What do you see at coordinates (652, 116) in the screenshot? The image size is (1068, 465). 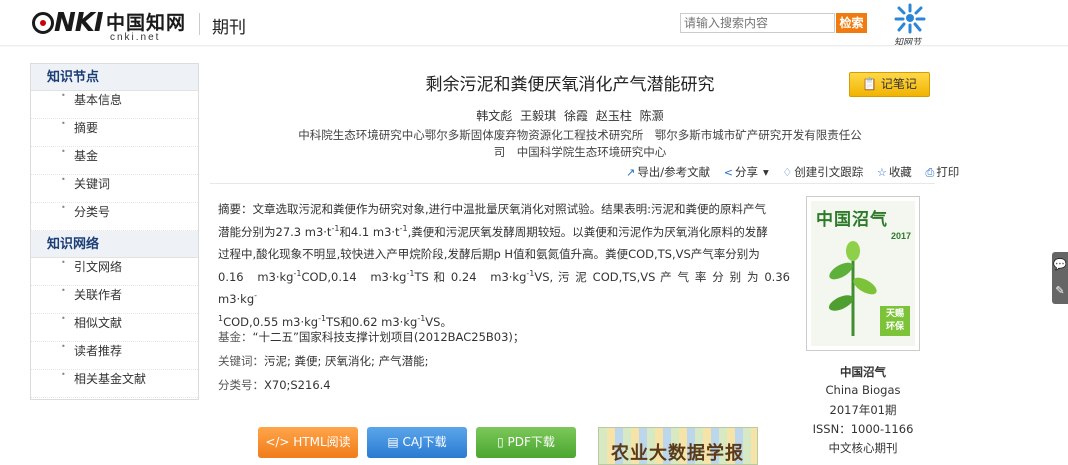 I see `author-link: 陈灏` at bounding box center [652, 116].